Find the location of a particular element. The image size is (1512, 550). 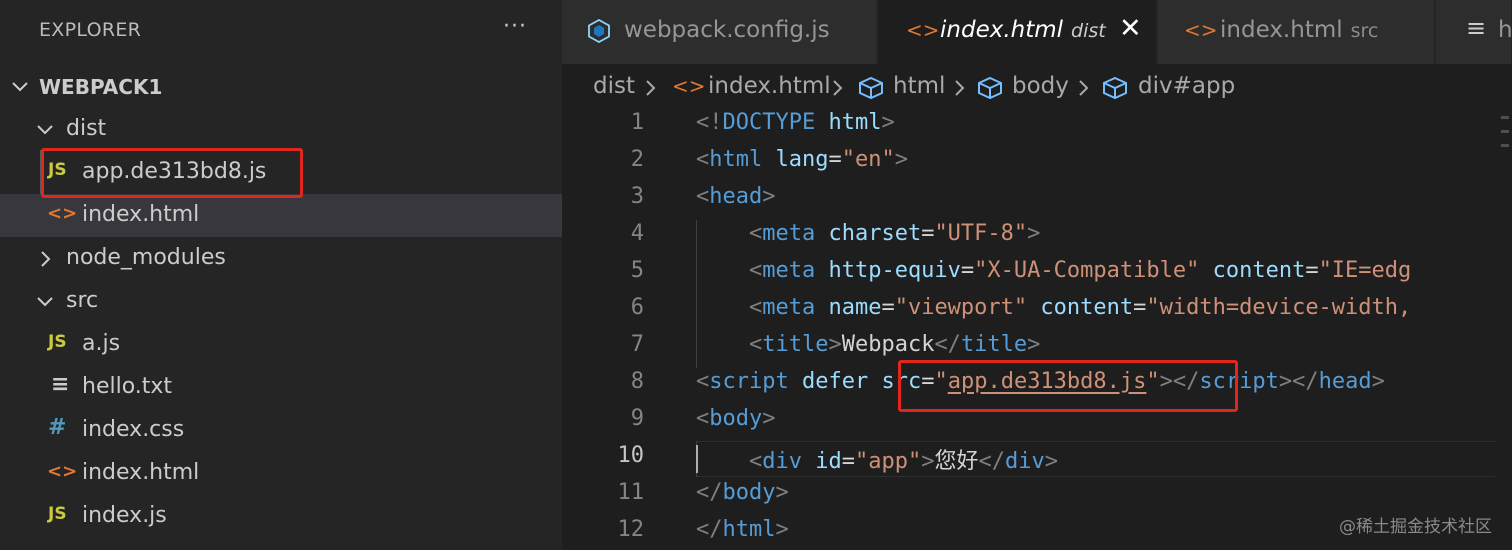

tab-label: index.html dist is located at coordinates (1023, 30).